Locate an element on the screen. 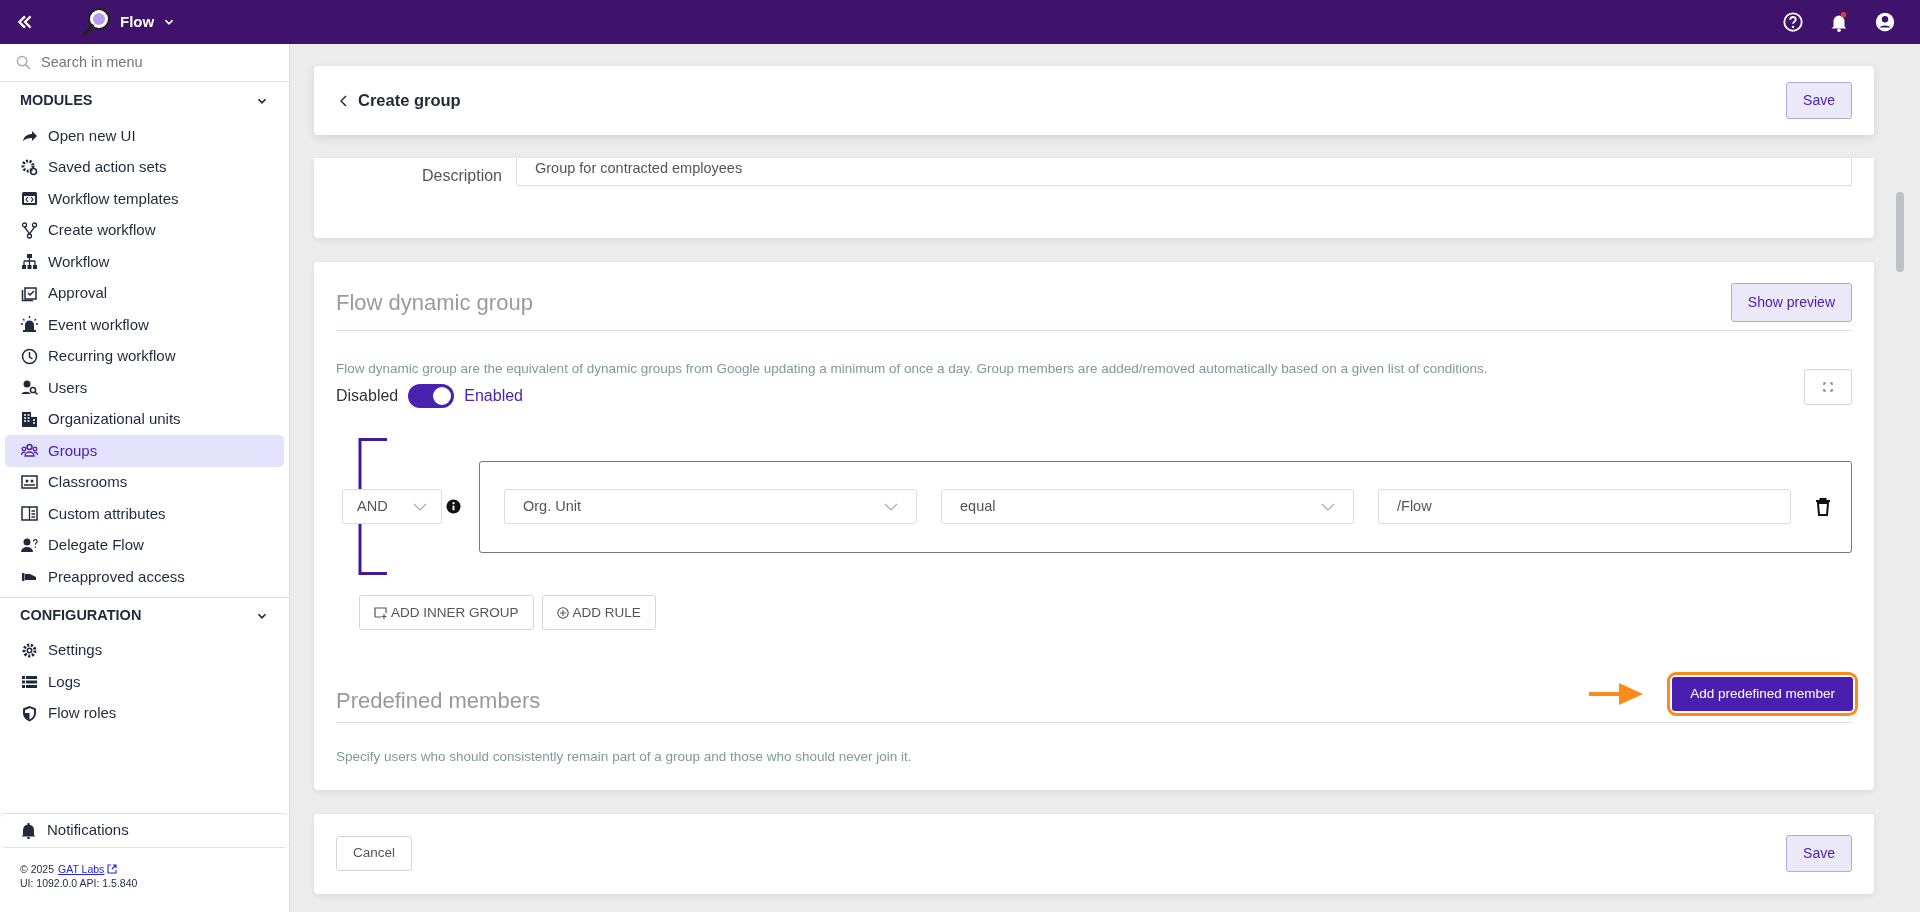 The width and height of the screenshot is (1920, 912). user-search-icon is located at coordinates (29, 388).